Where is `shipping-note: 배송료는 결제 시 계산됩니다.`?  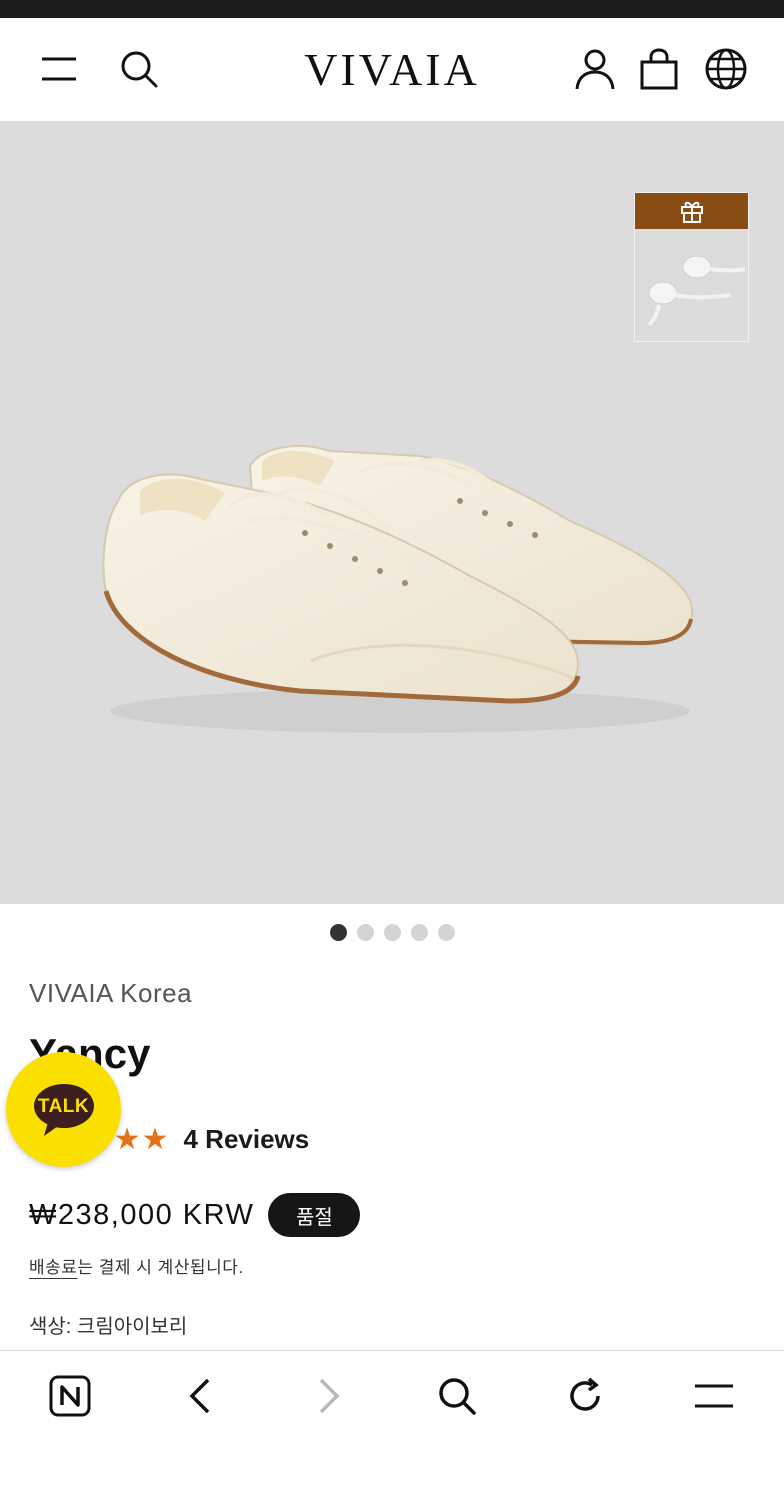 shipping-note: 배송료는 결제 시 계산됩니다. is located at coordinates (136, 1265).